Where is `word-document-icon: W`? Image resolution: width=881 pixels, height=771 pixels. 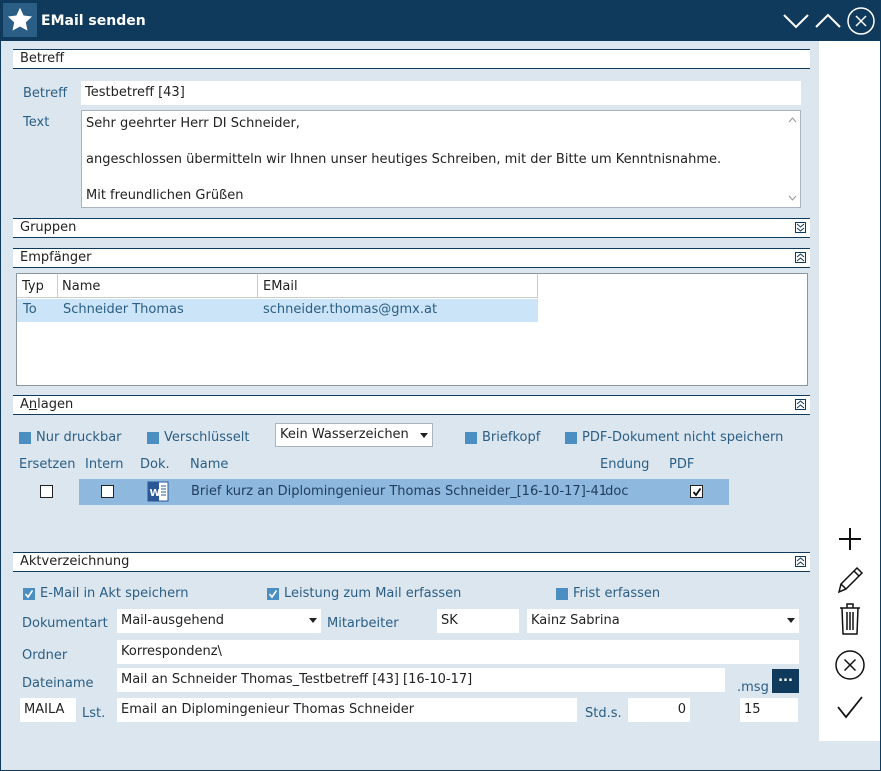
word-document-icon: W is located at coordinates (158, 491).